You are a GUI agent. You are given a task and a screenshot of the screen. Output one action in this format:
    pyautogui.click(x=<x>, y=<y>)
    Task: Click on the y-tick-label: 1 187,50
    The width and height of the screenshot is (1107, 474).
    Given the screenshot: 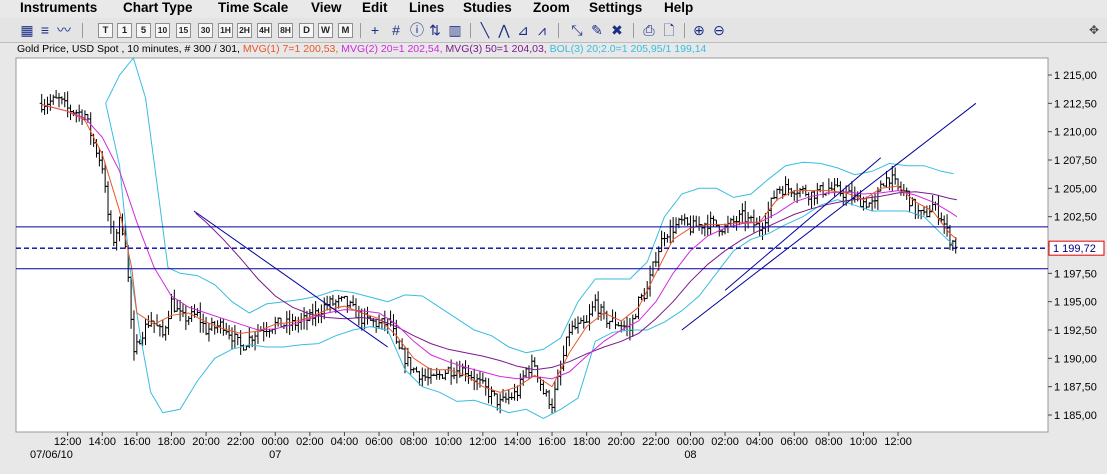 What is the action you would take?
    pyautogui.click(x=1075, y=388)
    